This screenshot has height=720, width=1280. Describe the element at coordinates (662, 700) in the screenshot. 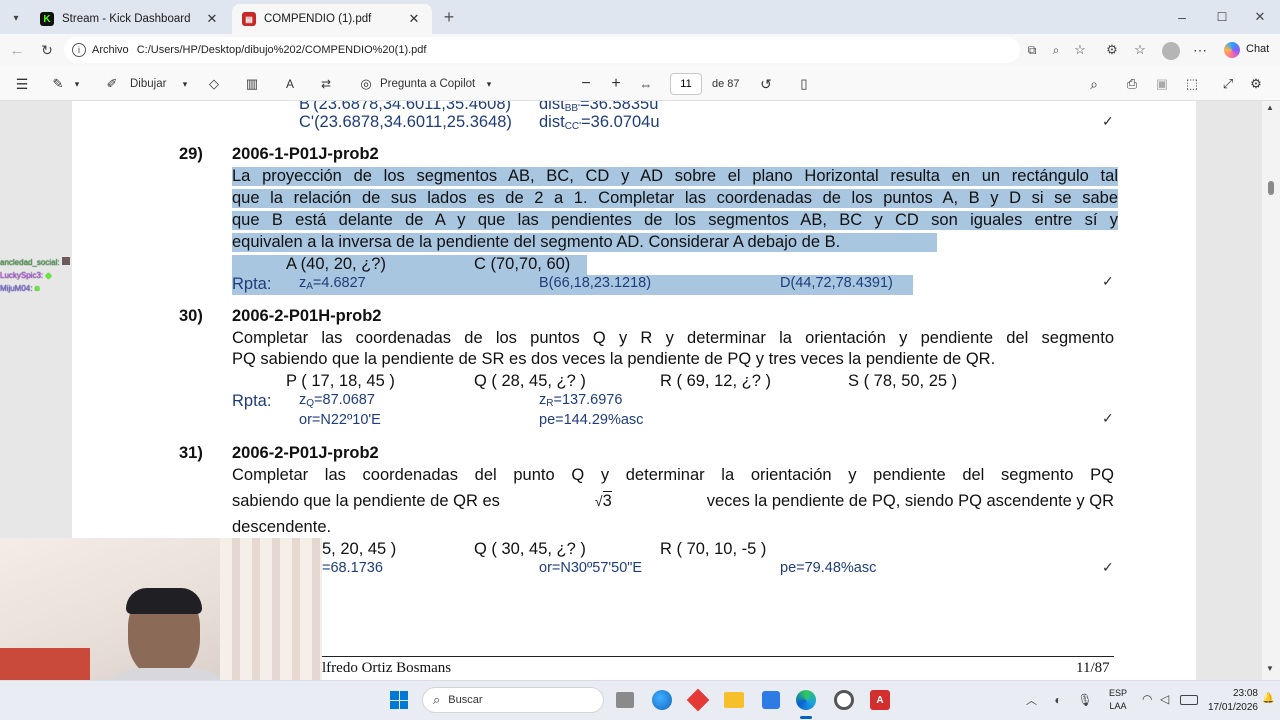

I see `weather-app-icon` at that location.